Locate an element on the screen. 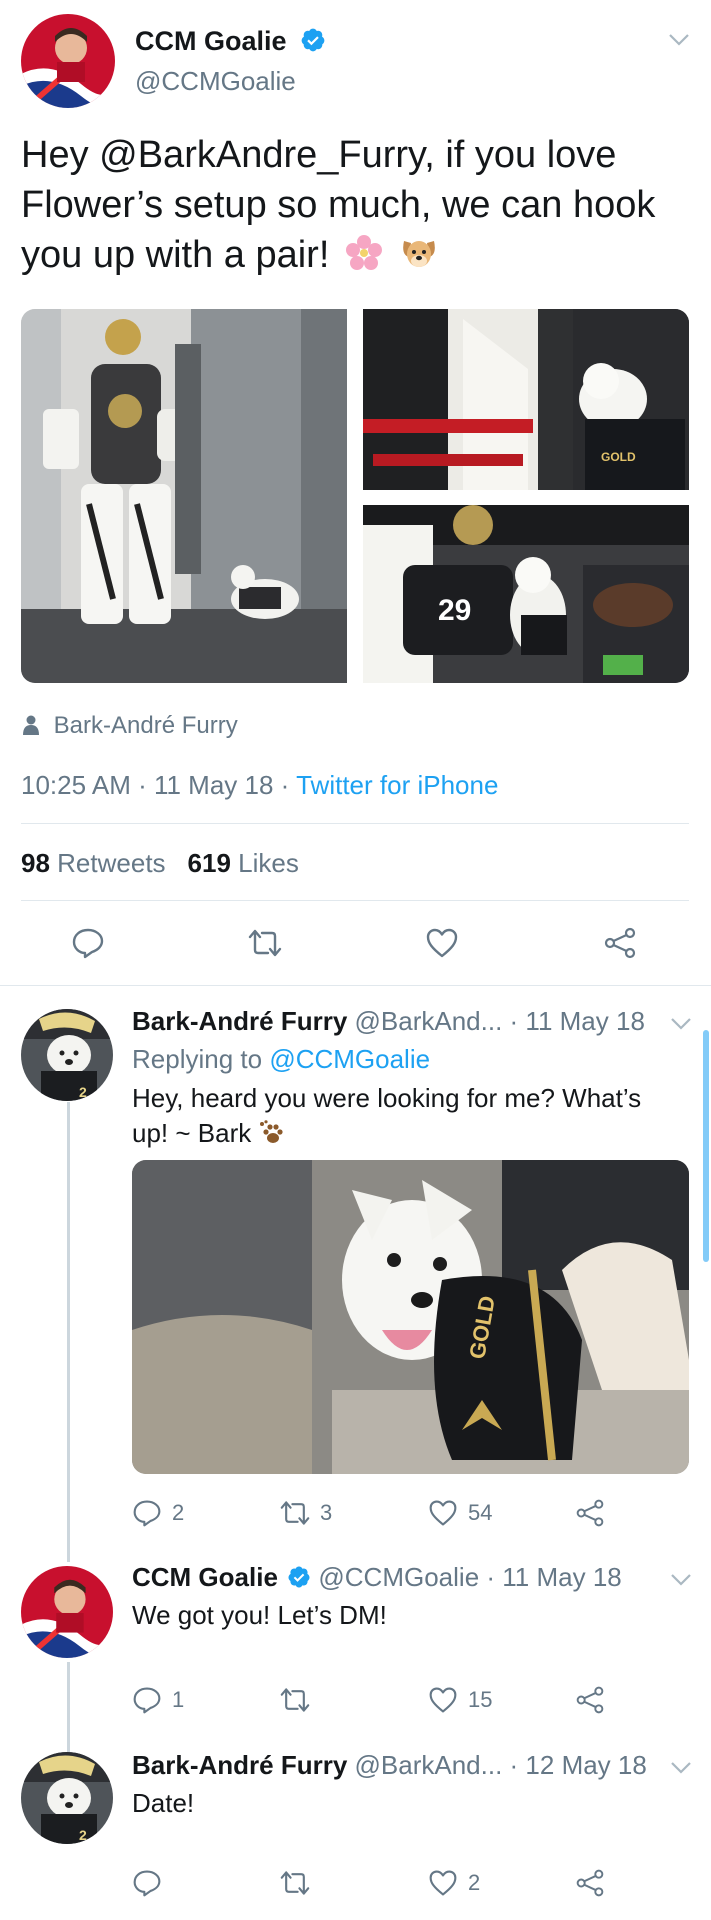 Image resolution: width=711 pixels, height=1920 pixels. reply-date: 12 May 18 is located at coordinates (585, 1765).